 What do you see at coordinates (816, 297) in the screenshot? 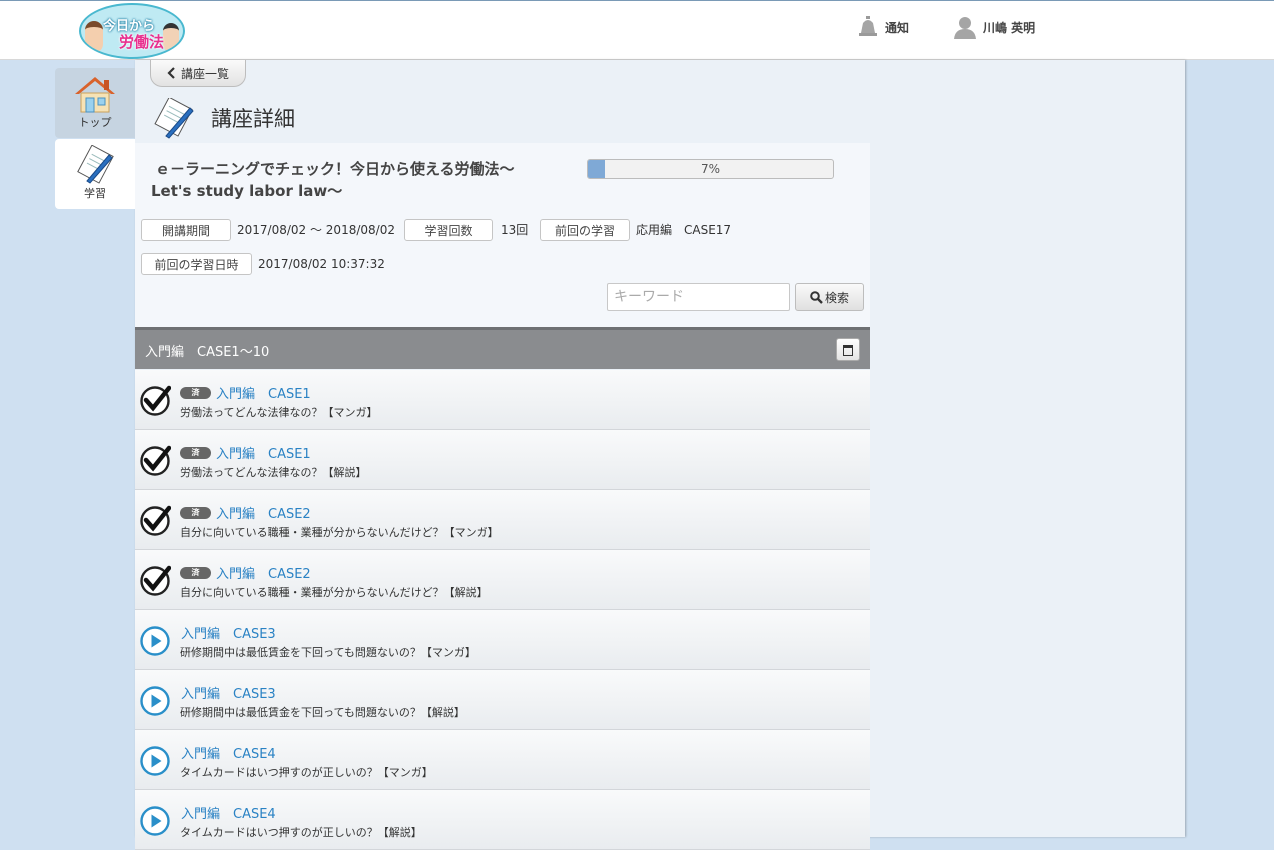
I see `search-icon` at bounding box center [816, 297].